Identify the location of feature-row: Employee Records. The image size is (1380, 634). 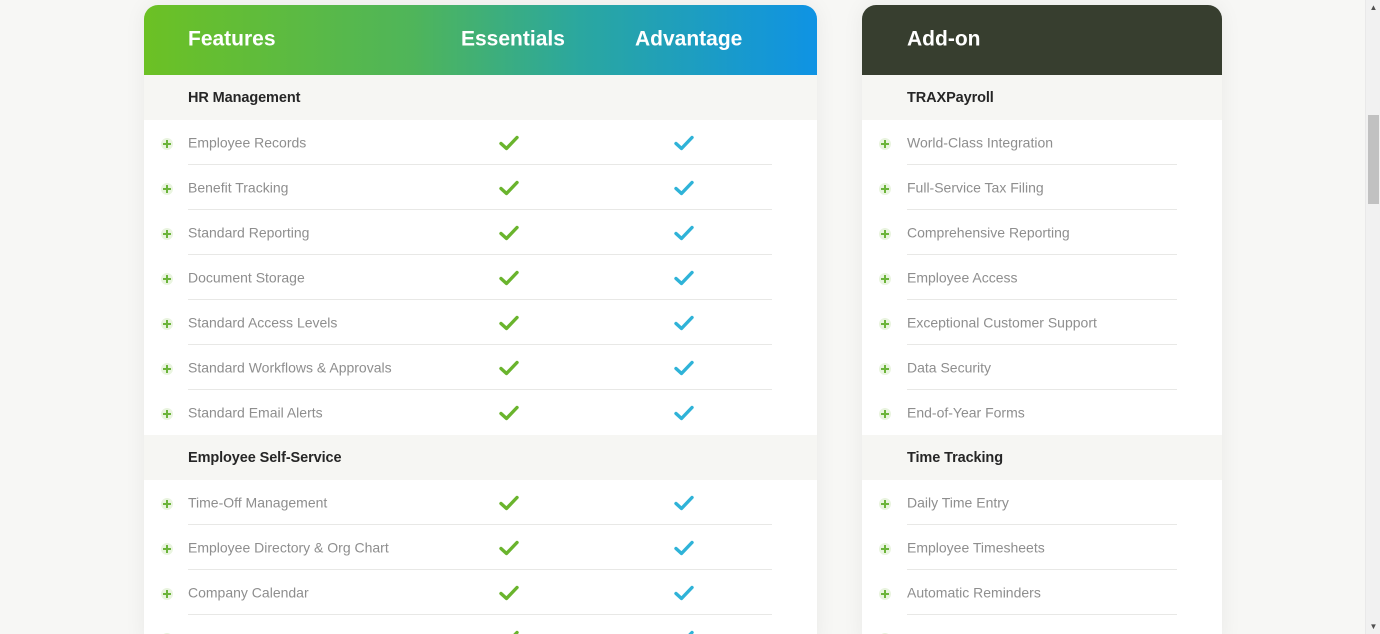
(480, 142).